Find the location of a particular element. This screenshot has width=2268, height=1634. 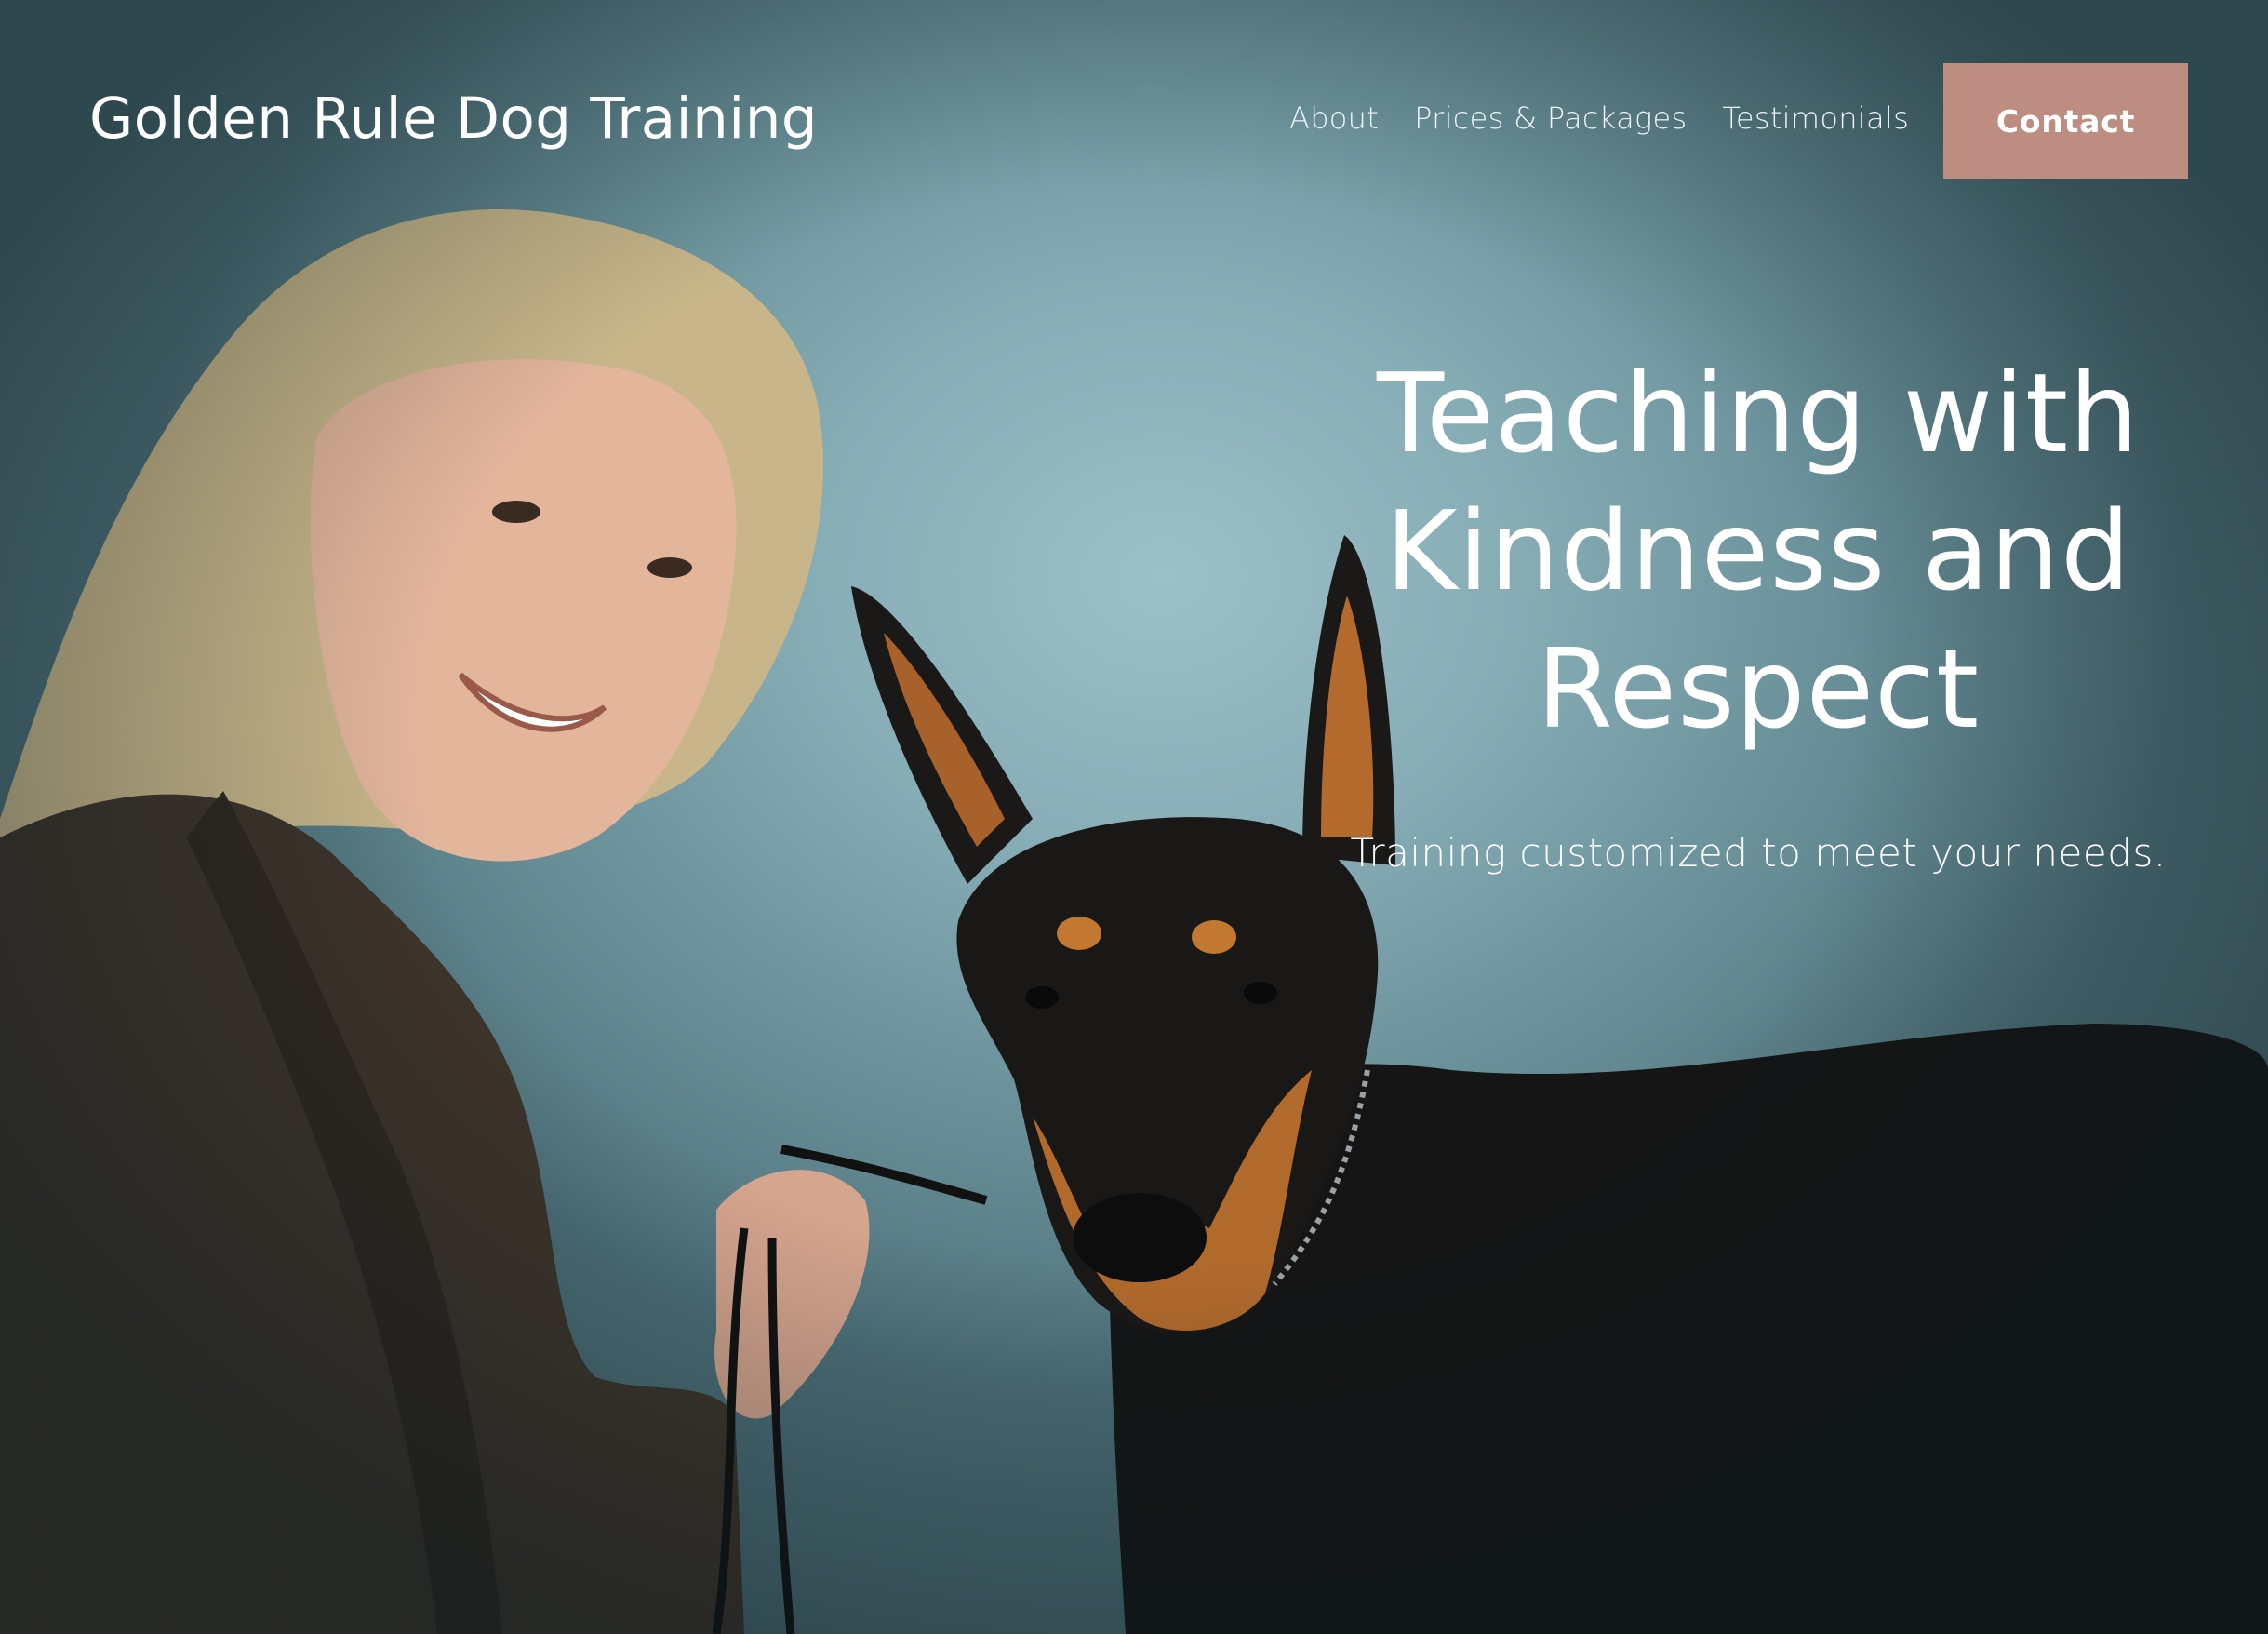

contact-button: Contact is located at coordinates (2066, 121).